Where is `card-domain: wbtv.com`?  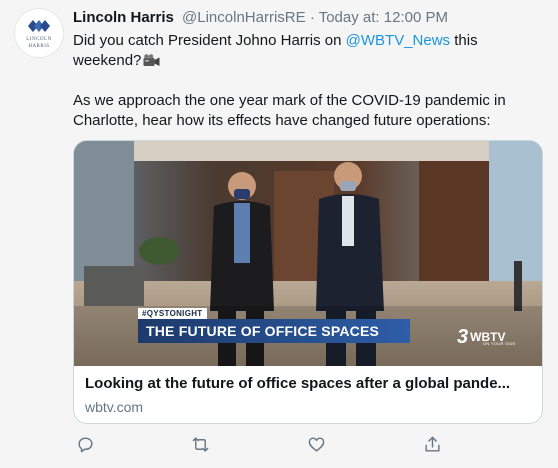
card-domain: wbtv.com is located at coordinates (114, 407).